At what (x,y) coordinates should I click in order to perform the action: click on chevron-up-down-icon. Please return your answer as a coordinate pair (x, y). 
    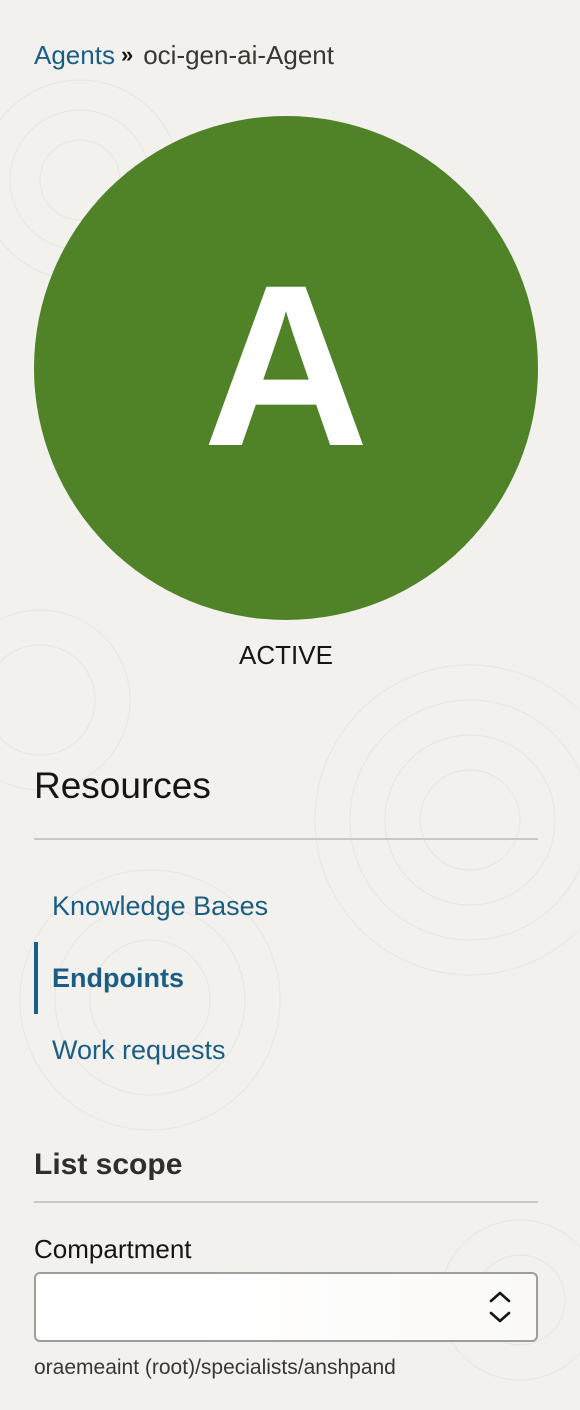
    Looking at the image, I should click on (500, 1307).